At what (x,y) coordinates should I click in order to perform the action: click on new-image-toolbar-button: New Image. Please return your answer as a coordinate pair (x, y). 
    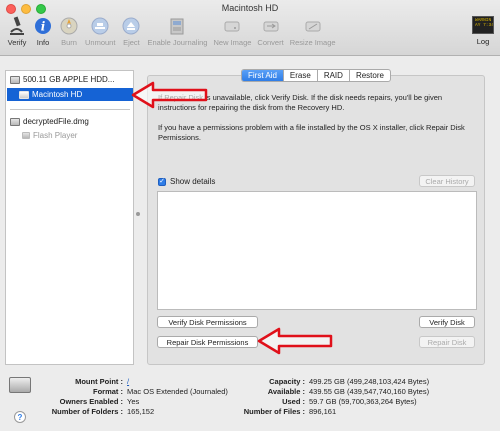
    Looking at the image, I should click on (232, 34).